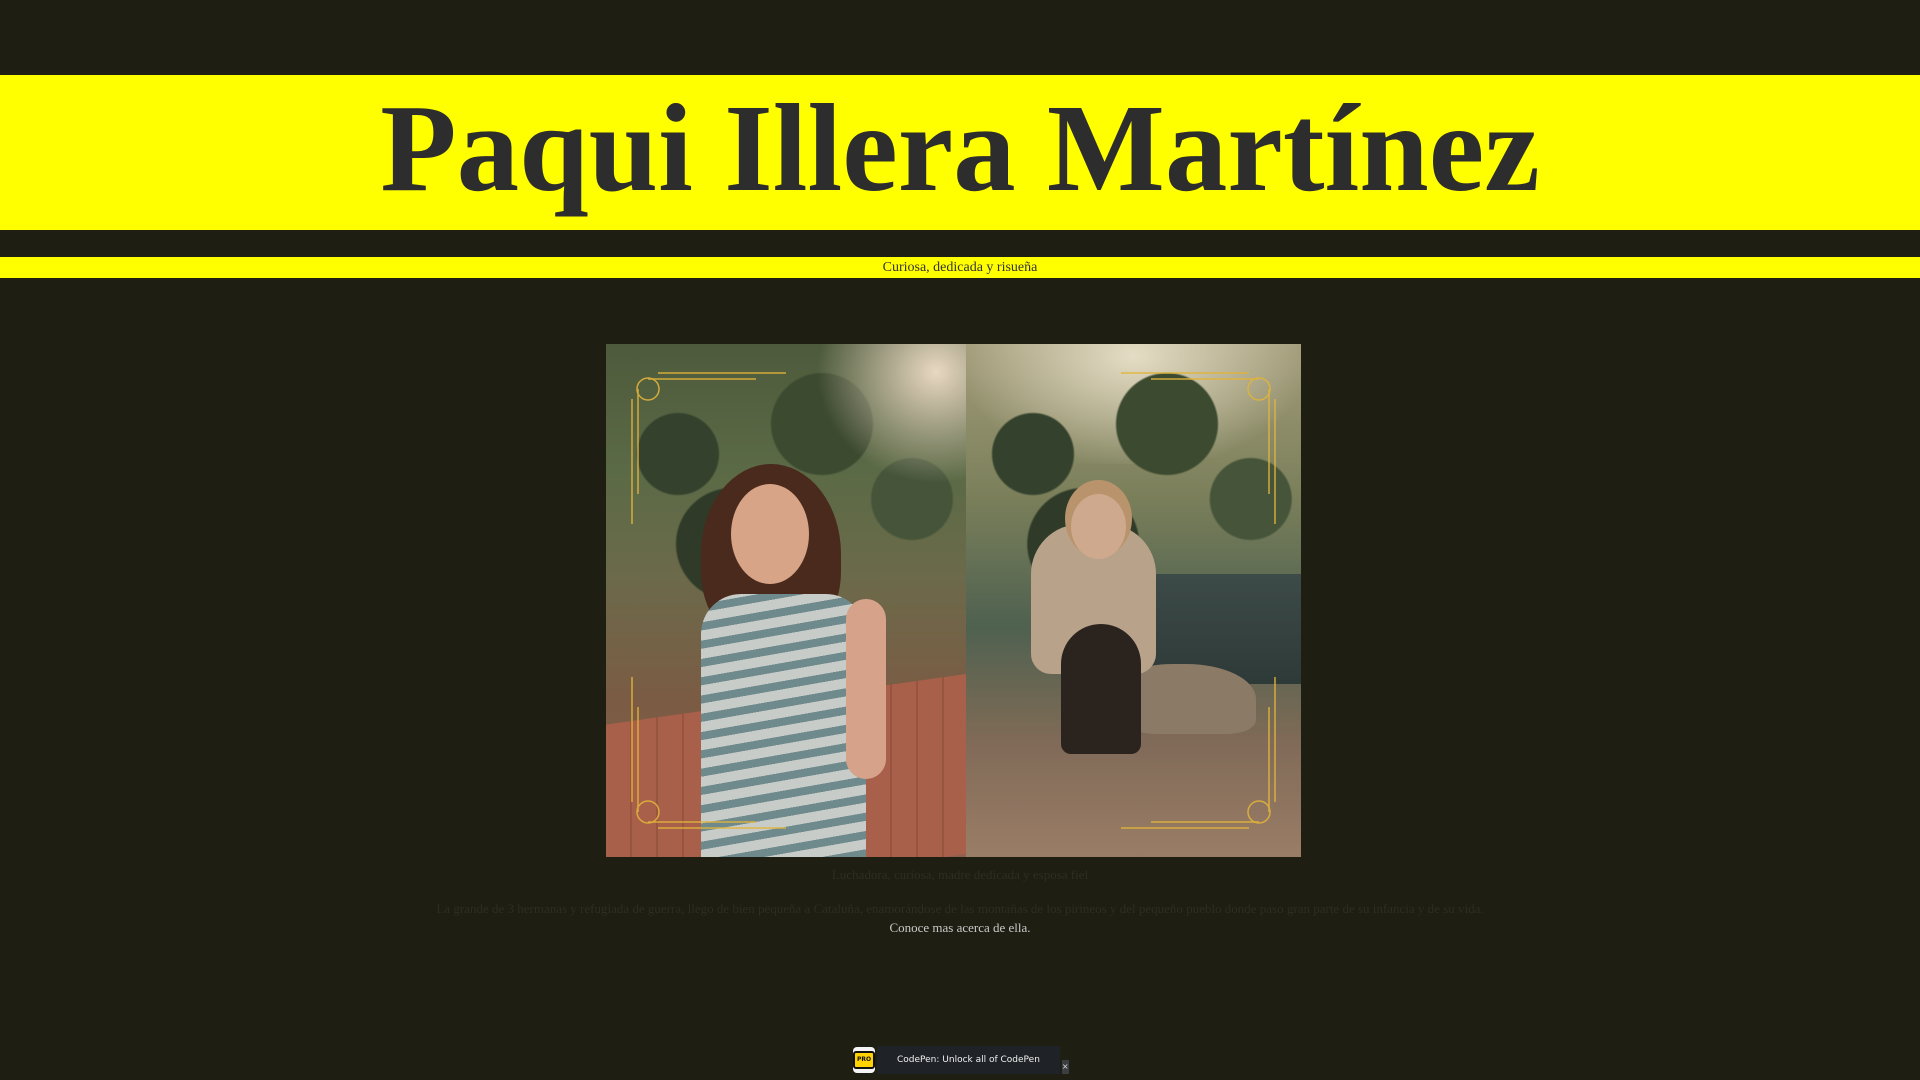 The image size is (1920, 1080). I want to click on page-subtitle: Curiosa, dedicada y risueña, so click(960, 267).